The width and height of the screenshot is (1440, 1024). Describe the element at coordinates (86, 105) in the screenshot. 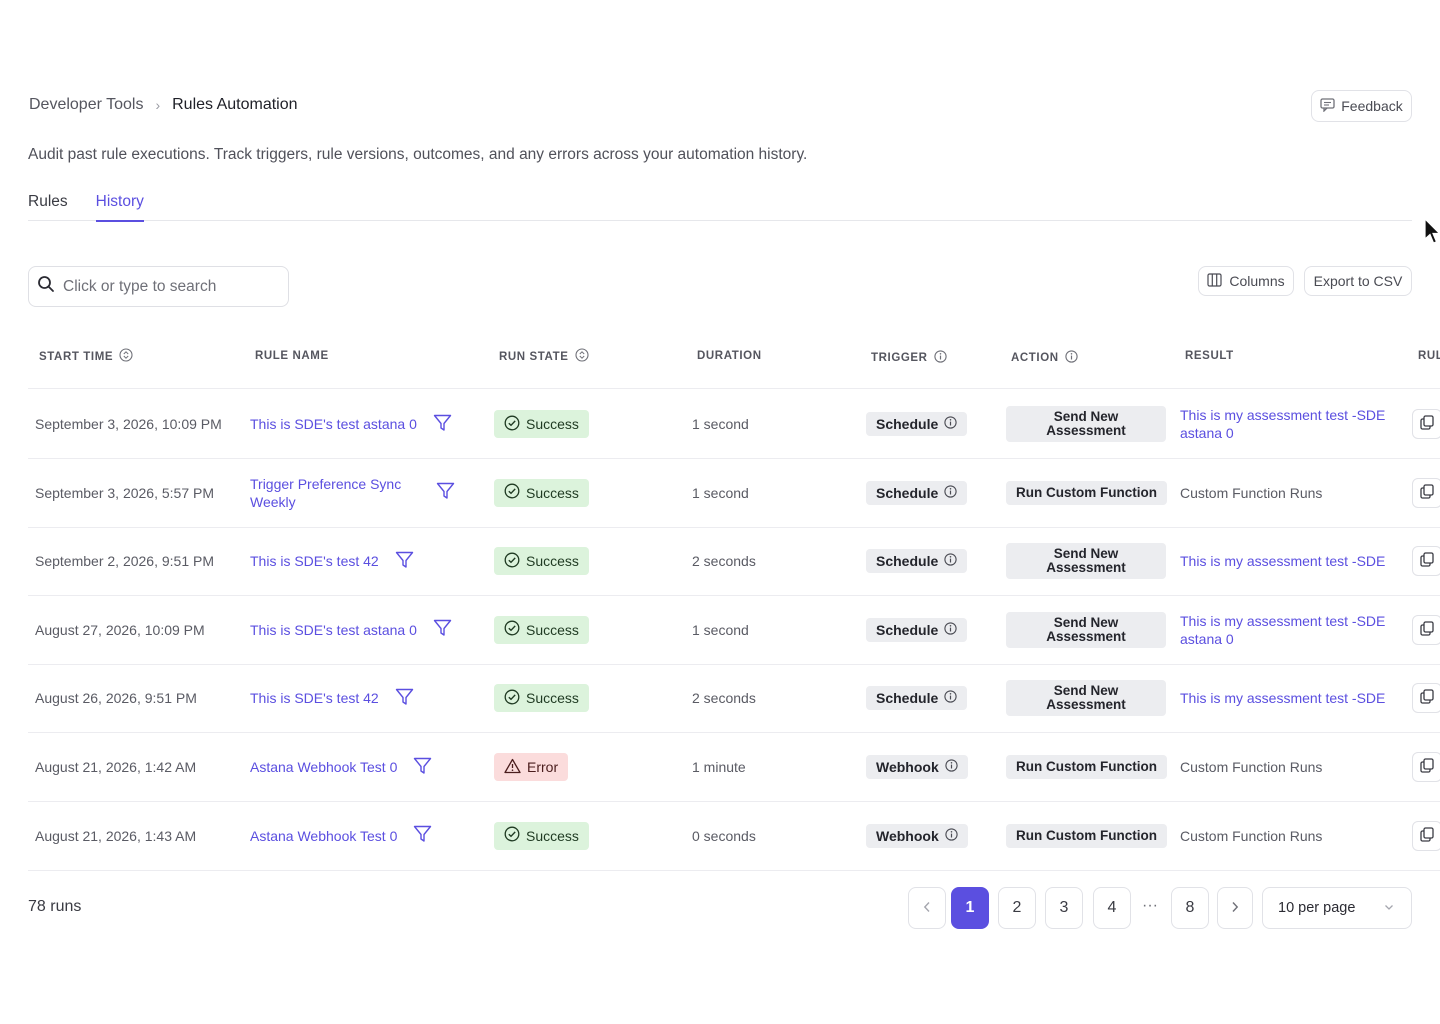

I see `breadcrumb-developer-tools: Developer Tools` at that location.